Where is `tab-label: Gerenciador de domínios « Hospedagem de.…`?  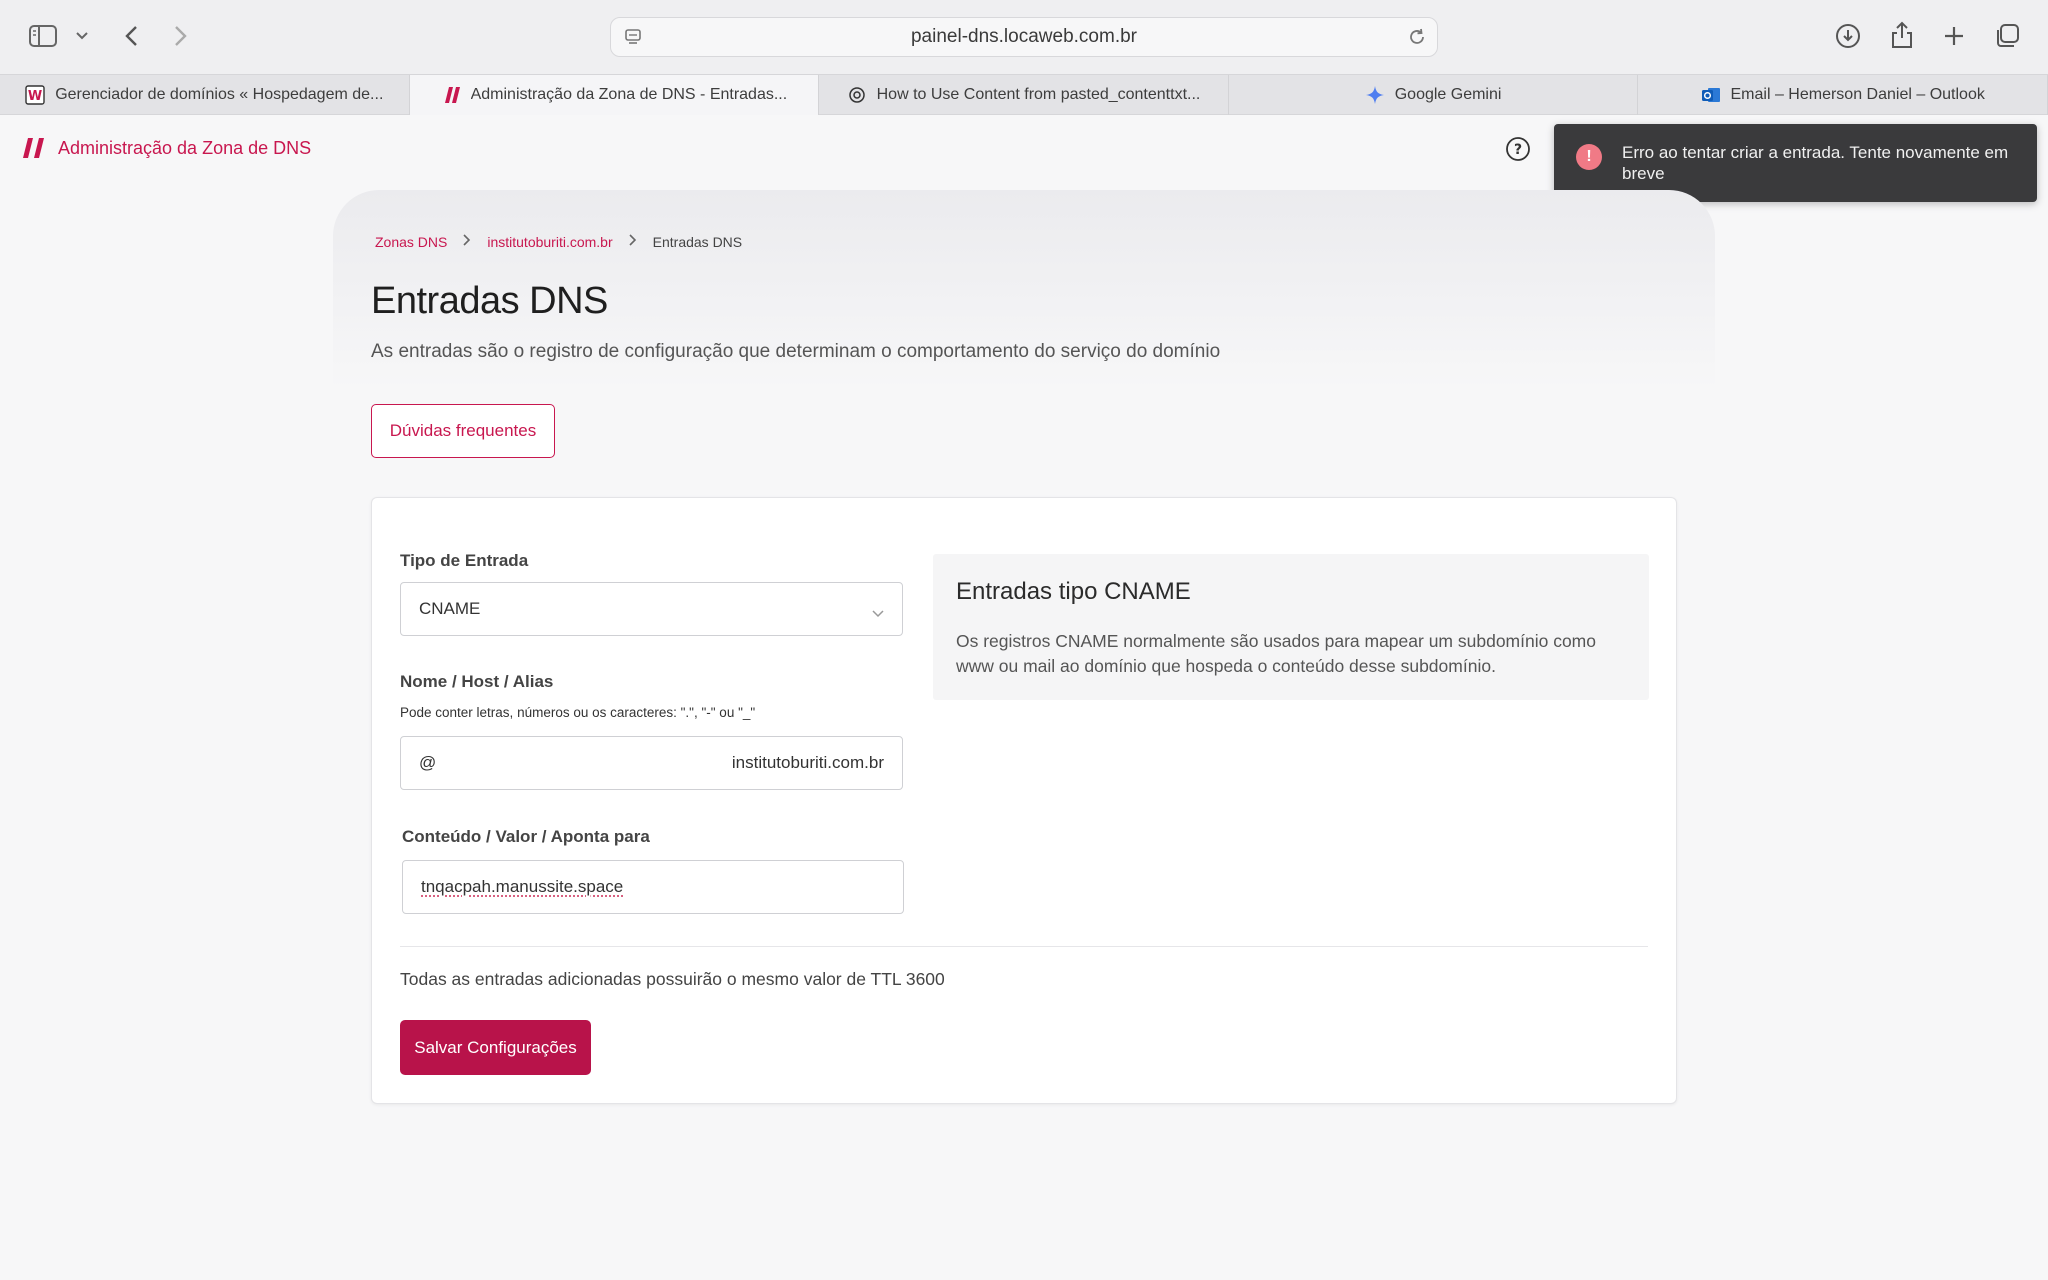
tab-label: Gerenciador de domínios « Hospedagem de.… is located at coordinates (219, 94).